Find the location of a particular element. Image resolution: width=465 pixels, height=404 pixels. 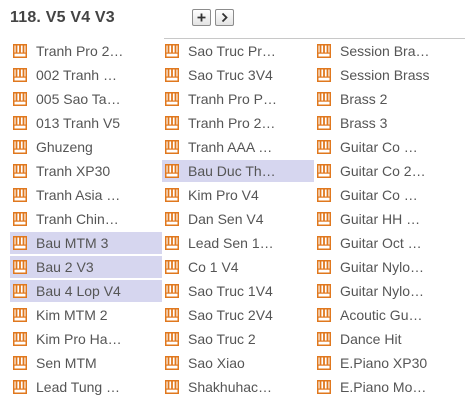

plus-icon is located at coordinates (201, 17).